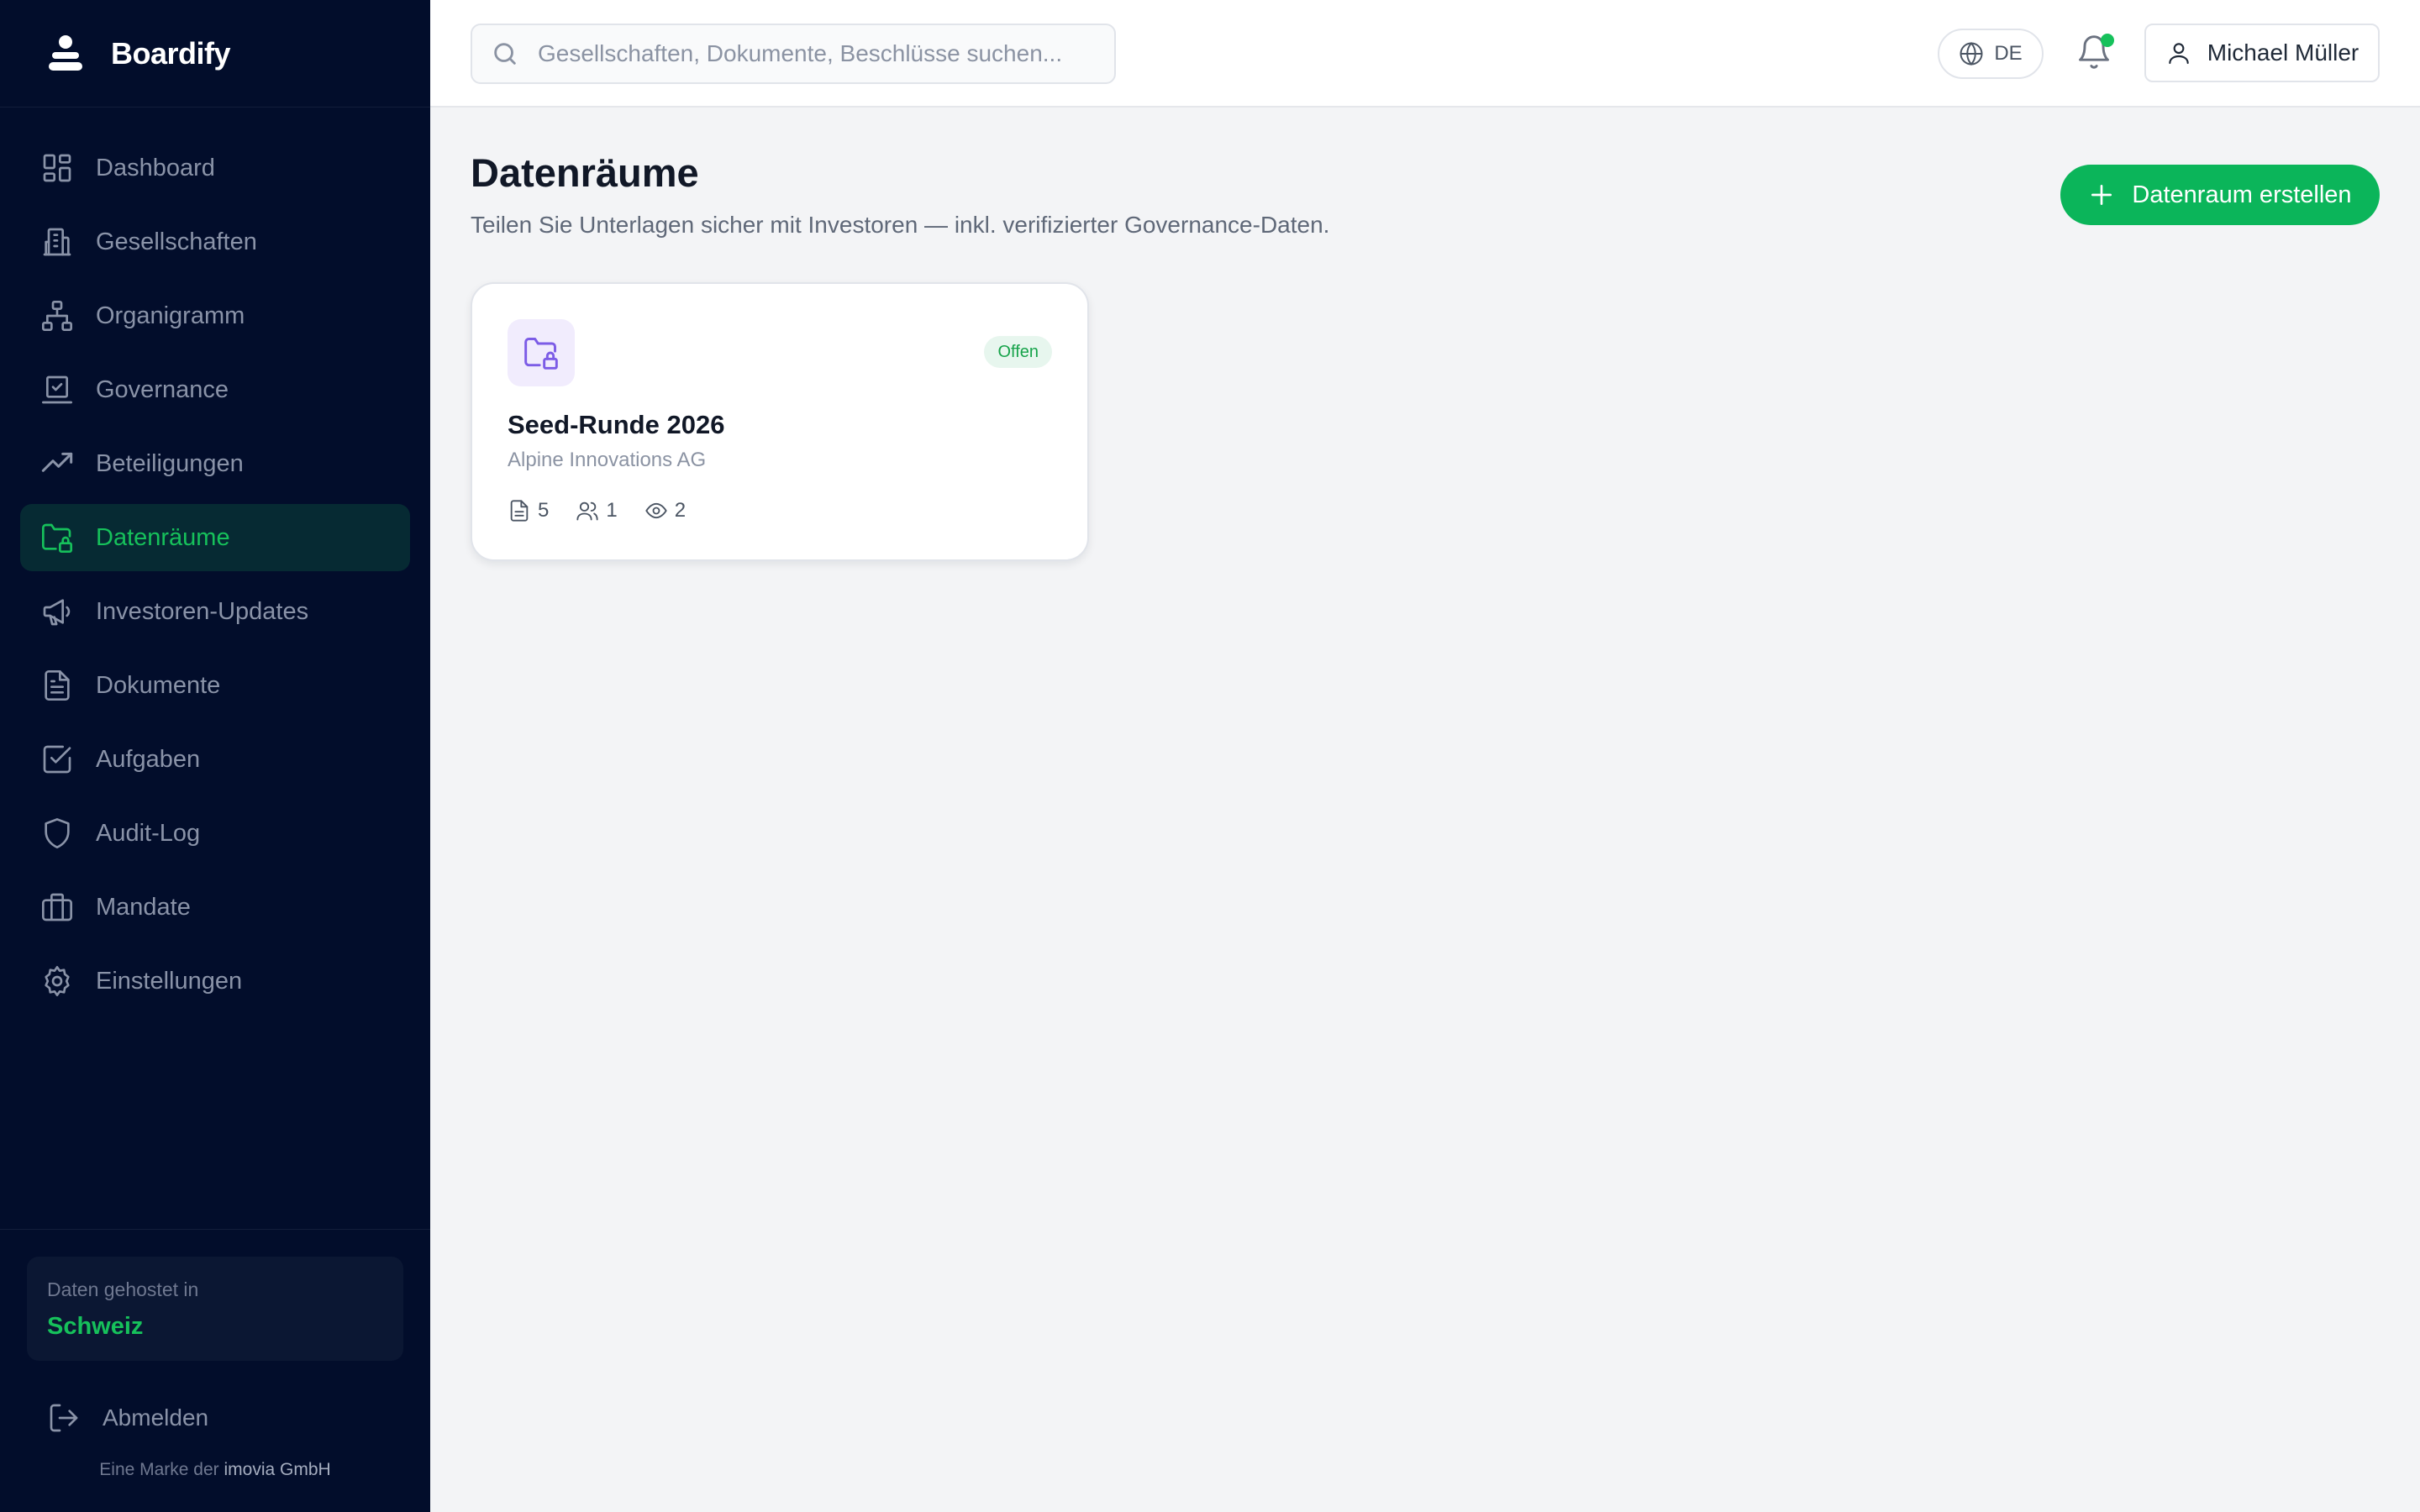  What do you see at coordinates (2008, 53) in the screenshot?
I see `language-label: DE` at bounding box center [2008, 53].